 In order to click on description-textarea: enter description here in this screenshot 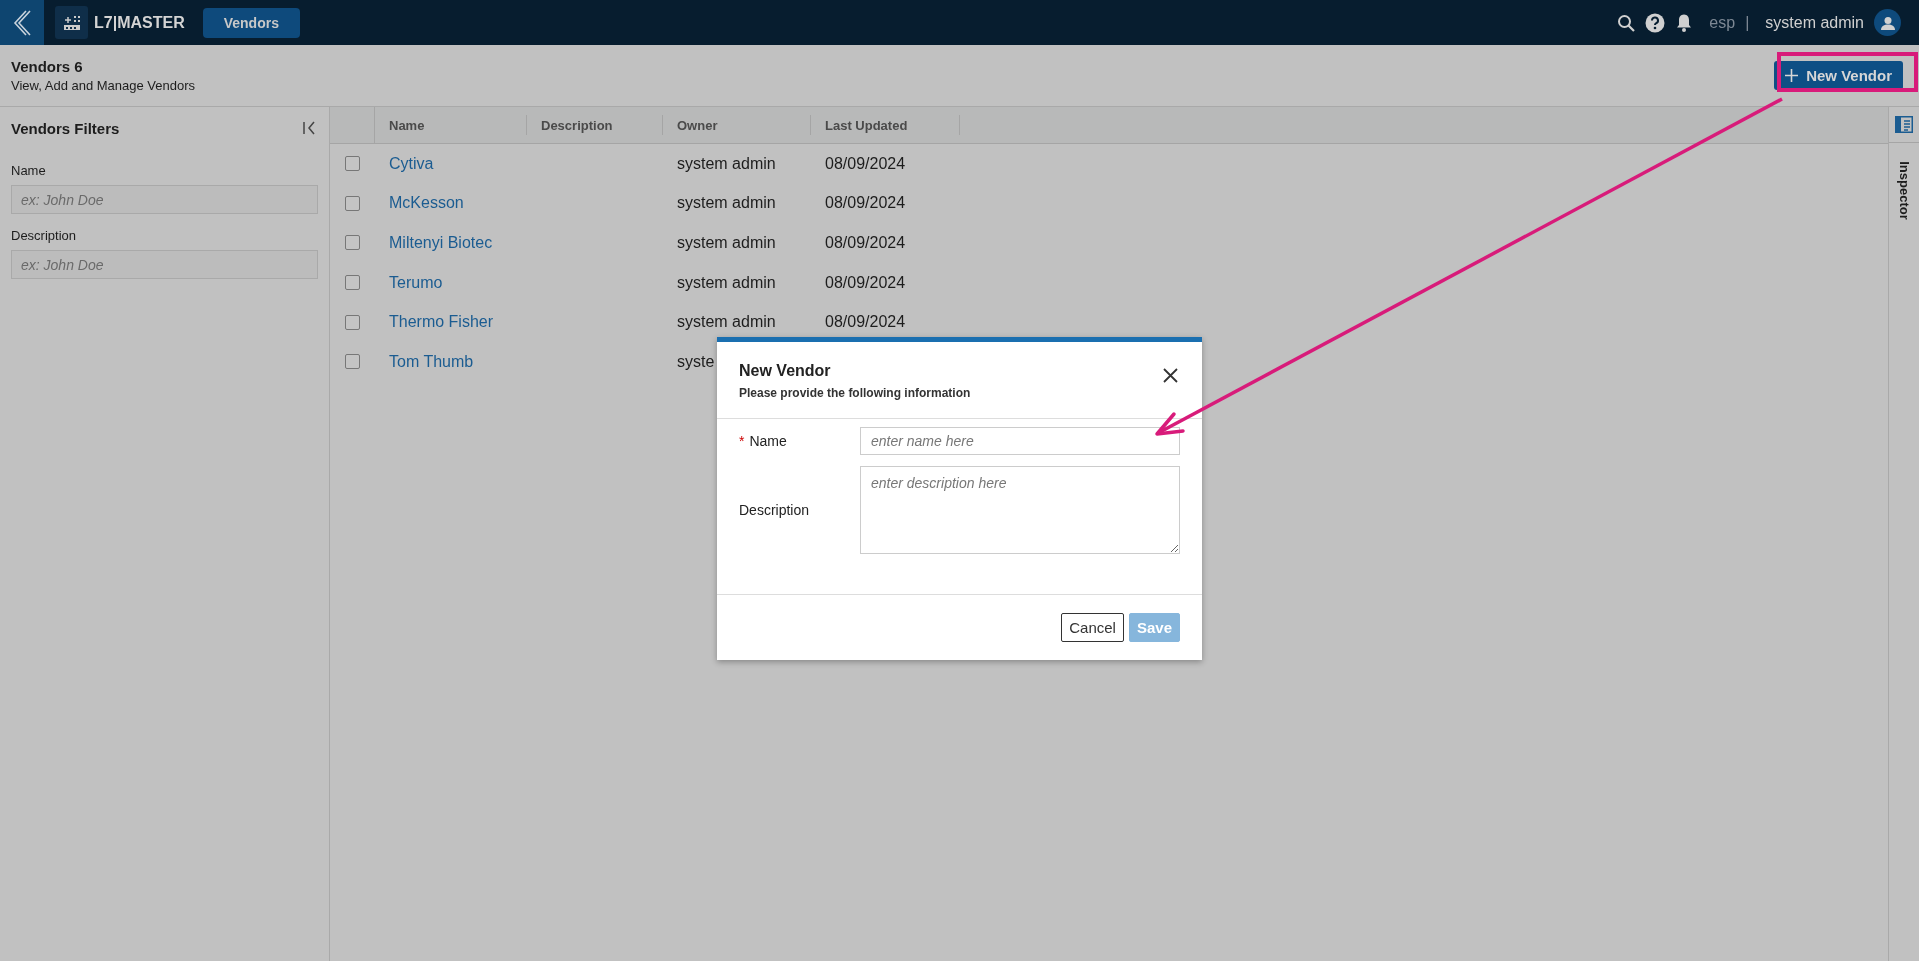, I will do `click(1020, 510)`.